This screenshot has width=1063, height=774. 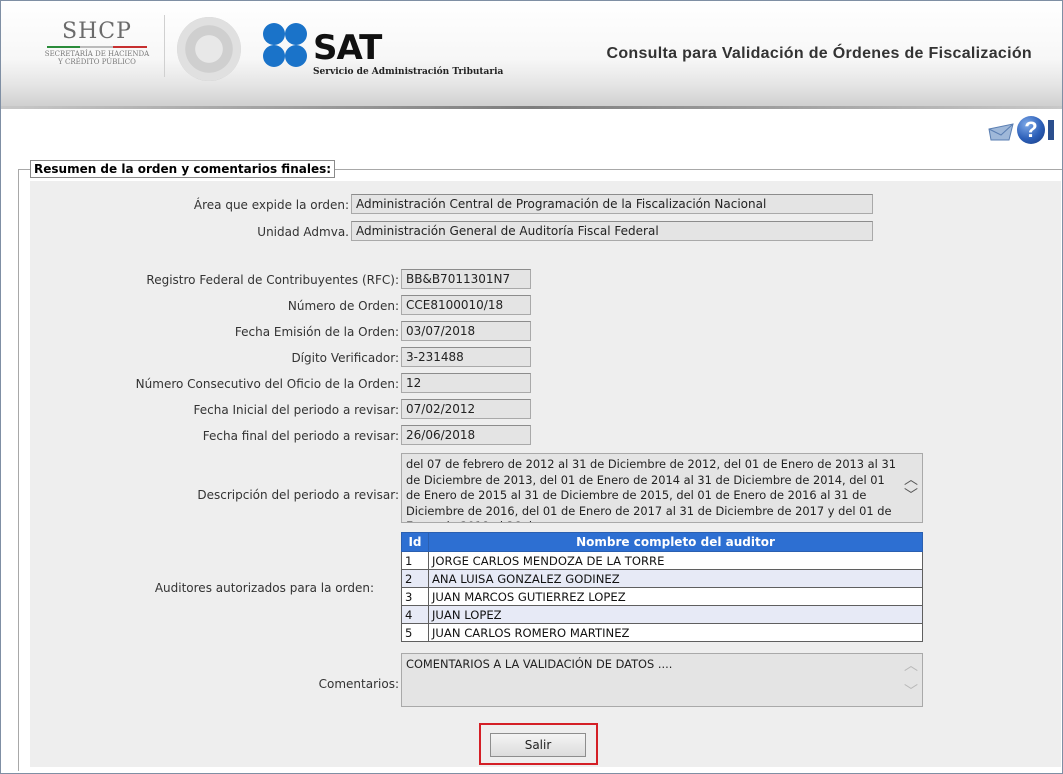 What do you see at coordinates (531, 107) in the screenshot?
I see `header-divider` at bounding box center [531, 107].